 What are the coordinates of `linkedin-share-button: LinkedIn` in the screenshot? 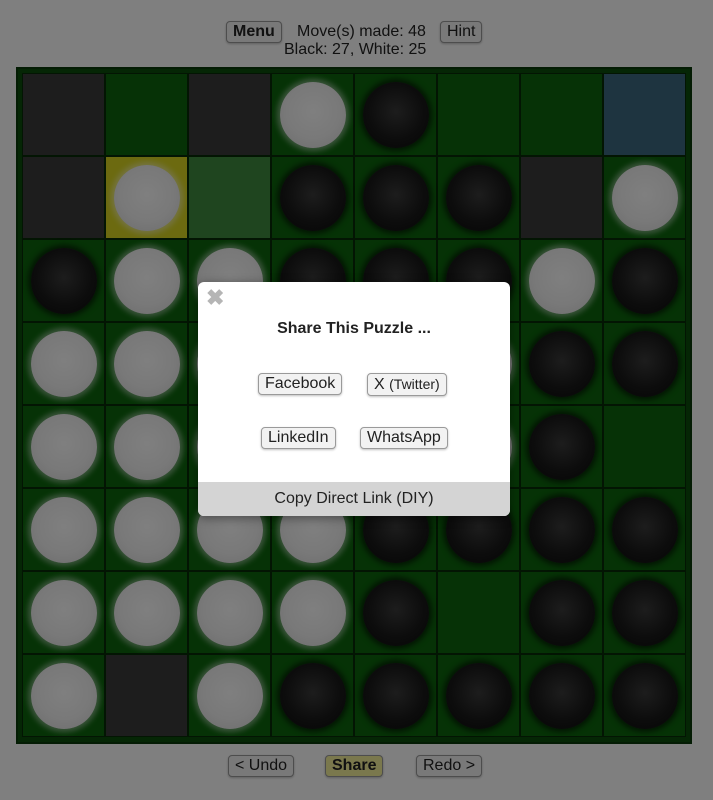 It's located at (298, 438).